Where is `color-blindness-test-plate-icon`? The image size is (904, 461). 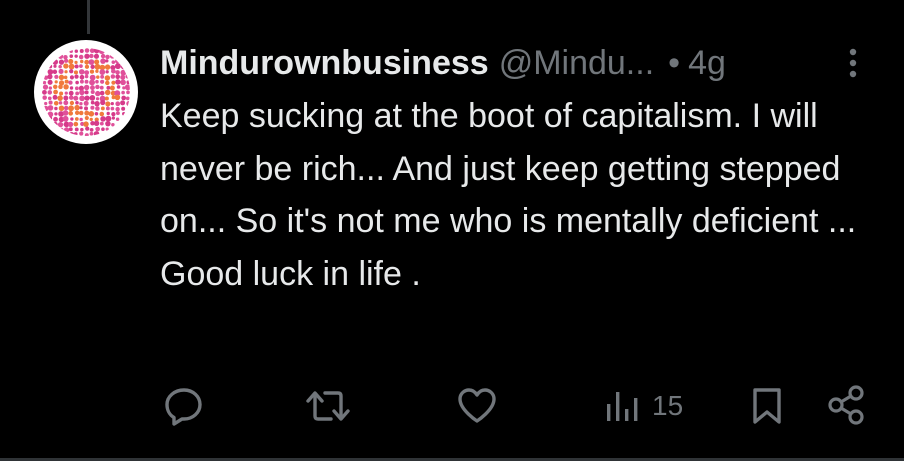
color-blindness-test-plate-icon is located at coordinates (86, 92).